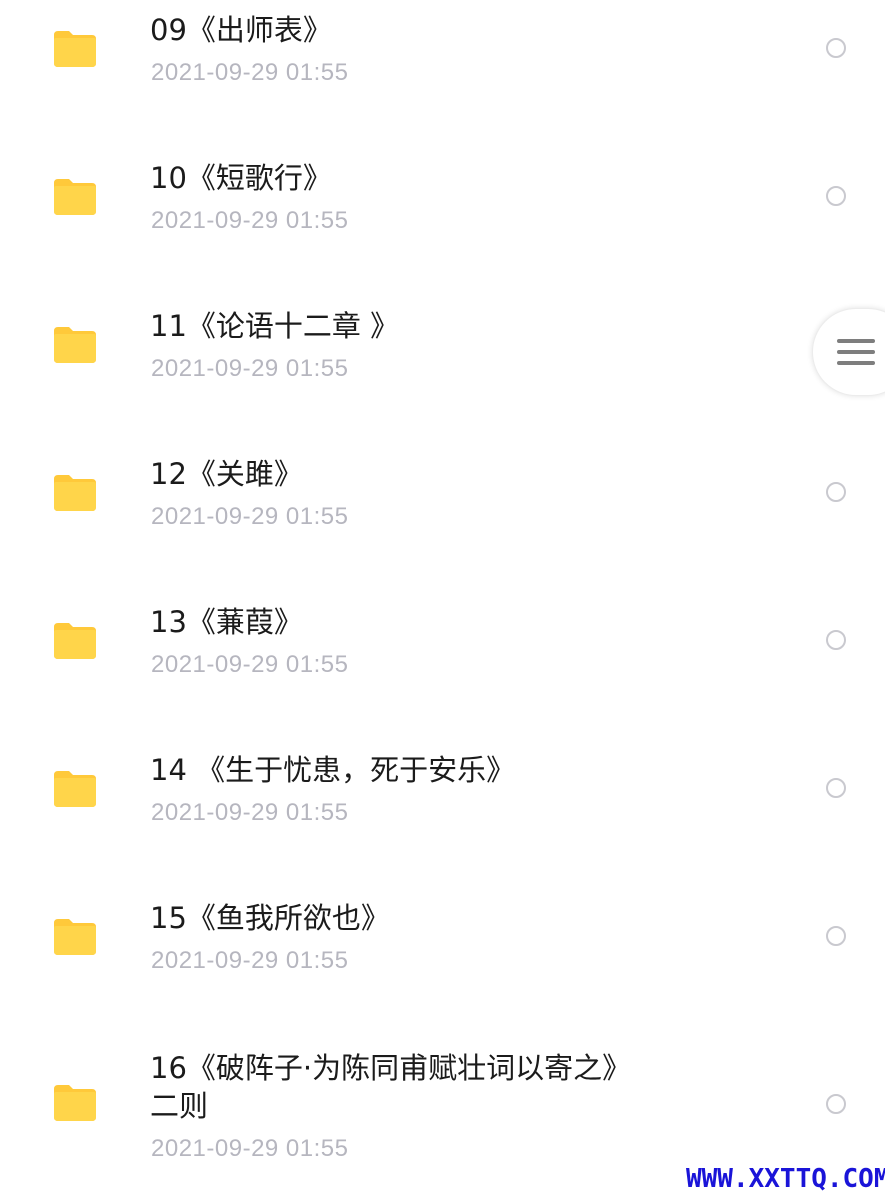 This screenshot has height=1200, width=885. Describe the element at coordinates (270, 918) in the screenshot. I see `file-name: 15《鱼我所欲也》` at that location.